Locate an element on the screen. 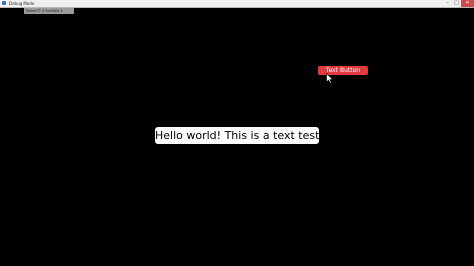 The width and height of the screenshot is (474, 266). minimize-button: – is located at coordinates (447, 3).